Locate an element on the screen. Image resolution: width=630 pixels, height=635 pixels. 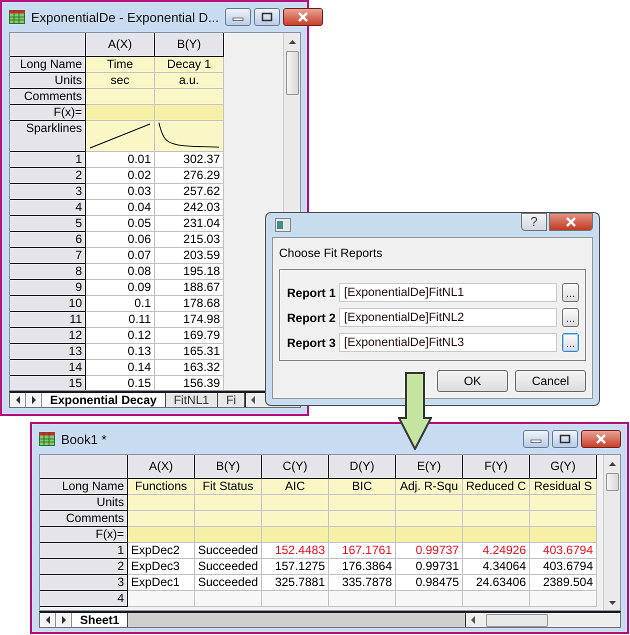
label-cell: Time is located at coordinates (120, 65).